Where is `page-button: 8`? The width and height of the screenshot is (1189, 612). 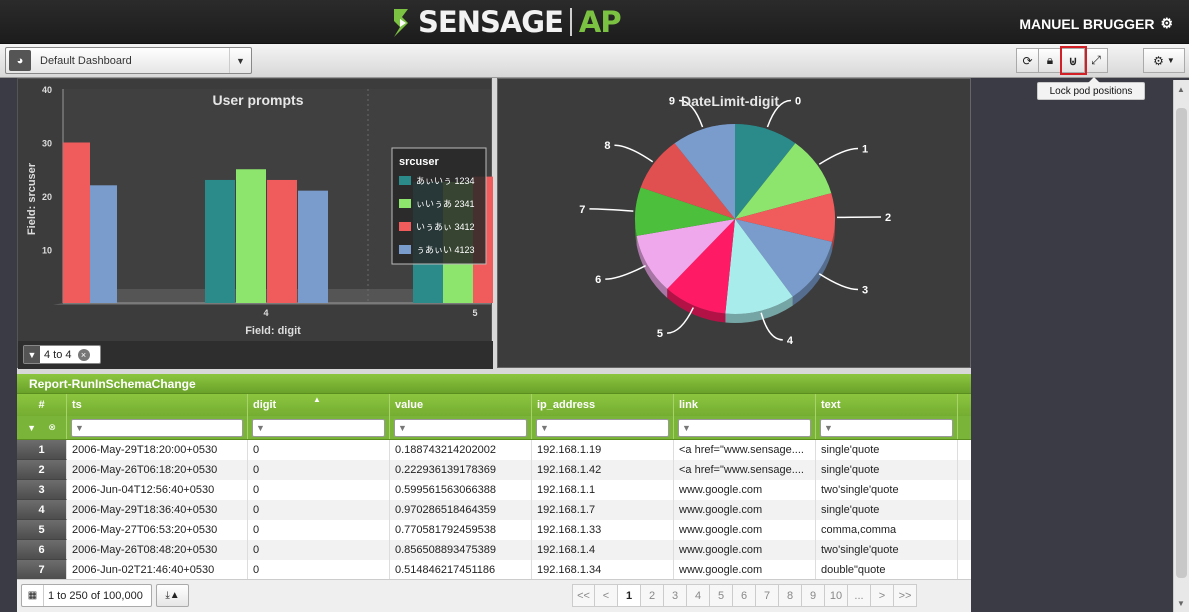 page-button: 8 is located at coordinates (790, 595).